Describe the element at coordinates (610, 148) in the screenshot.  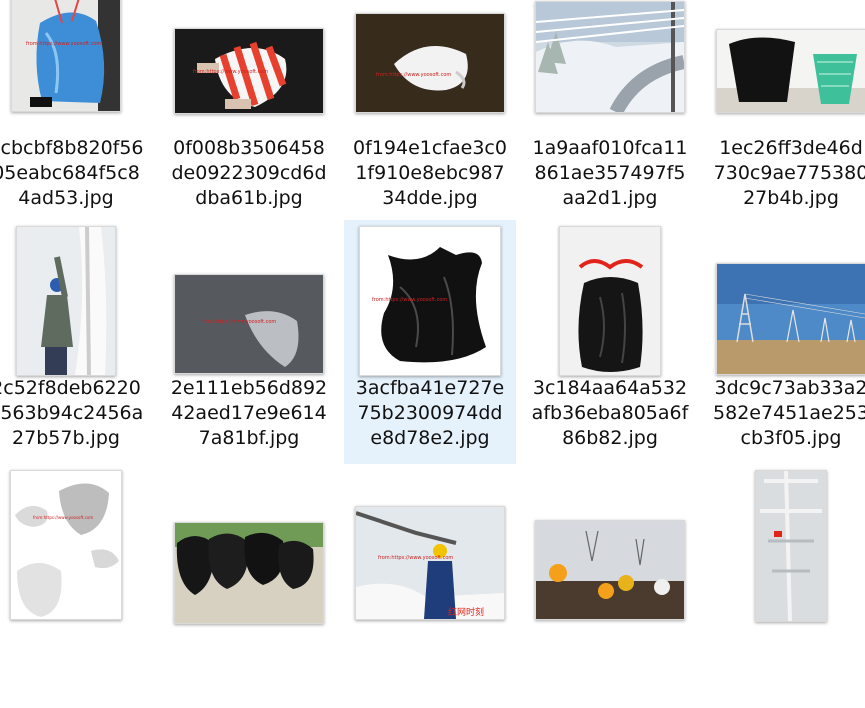
I see `file-name-line: 1a9aaf010fca11` at that location.